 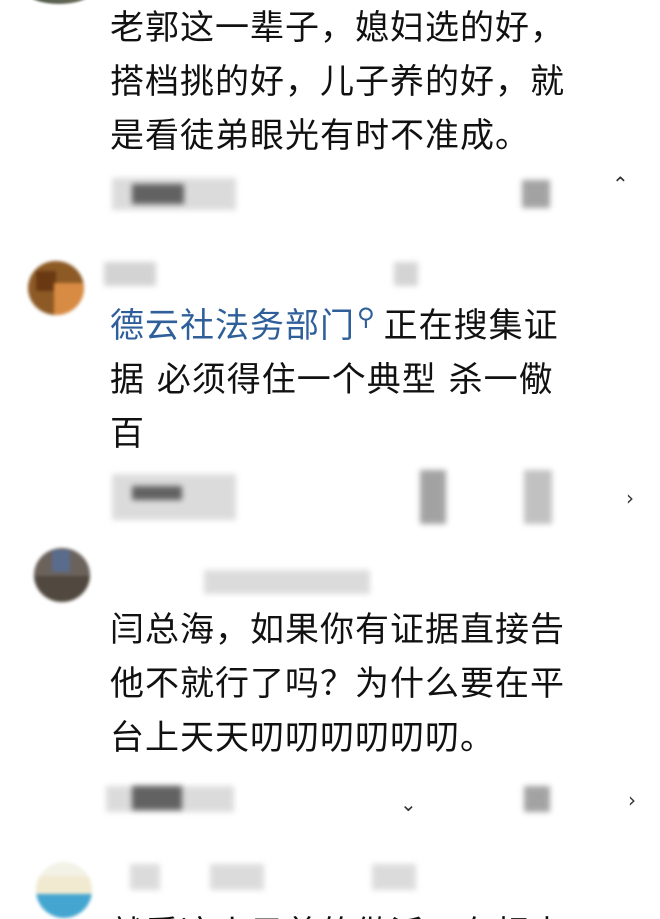 I want to click on comment-text-line: 是看徒弟眼光有时不准成。, so click(x=320, y=136).